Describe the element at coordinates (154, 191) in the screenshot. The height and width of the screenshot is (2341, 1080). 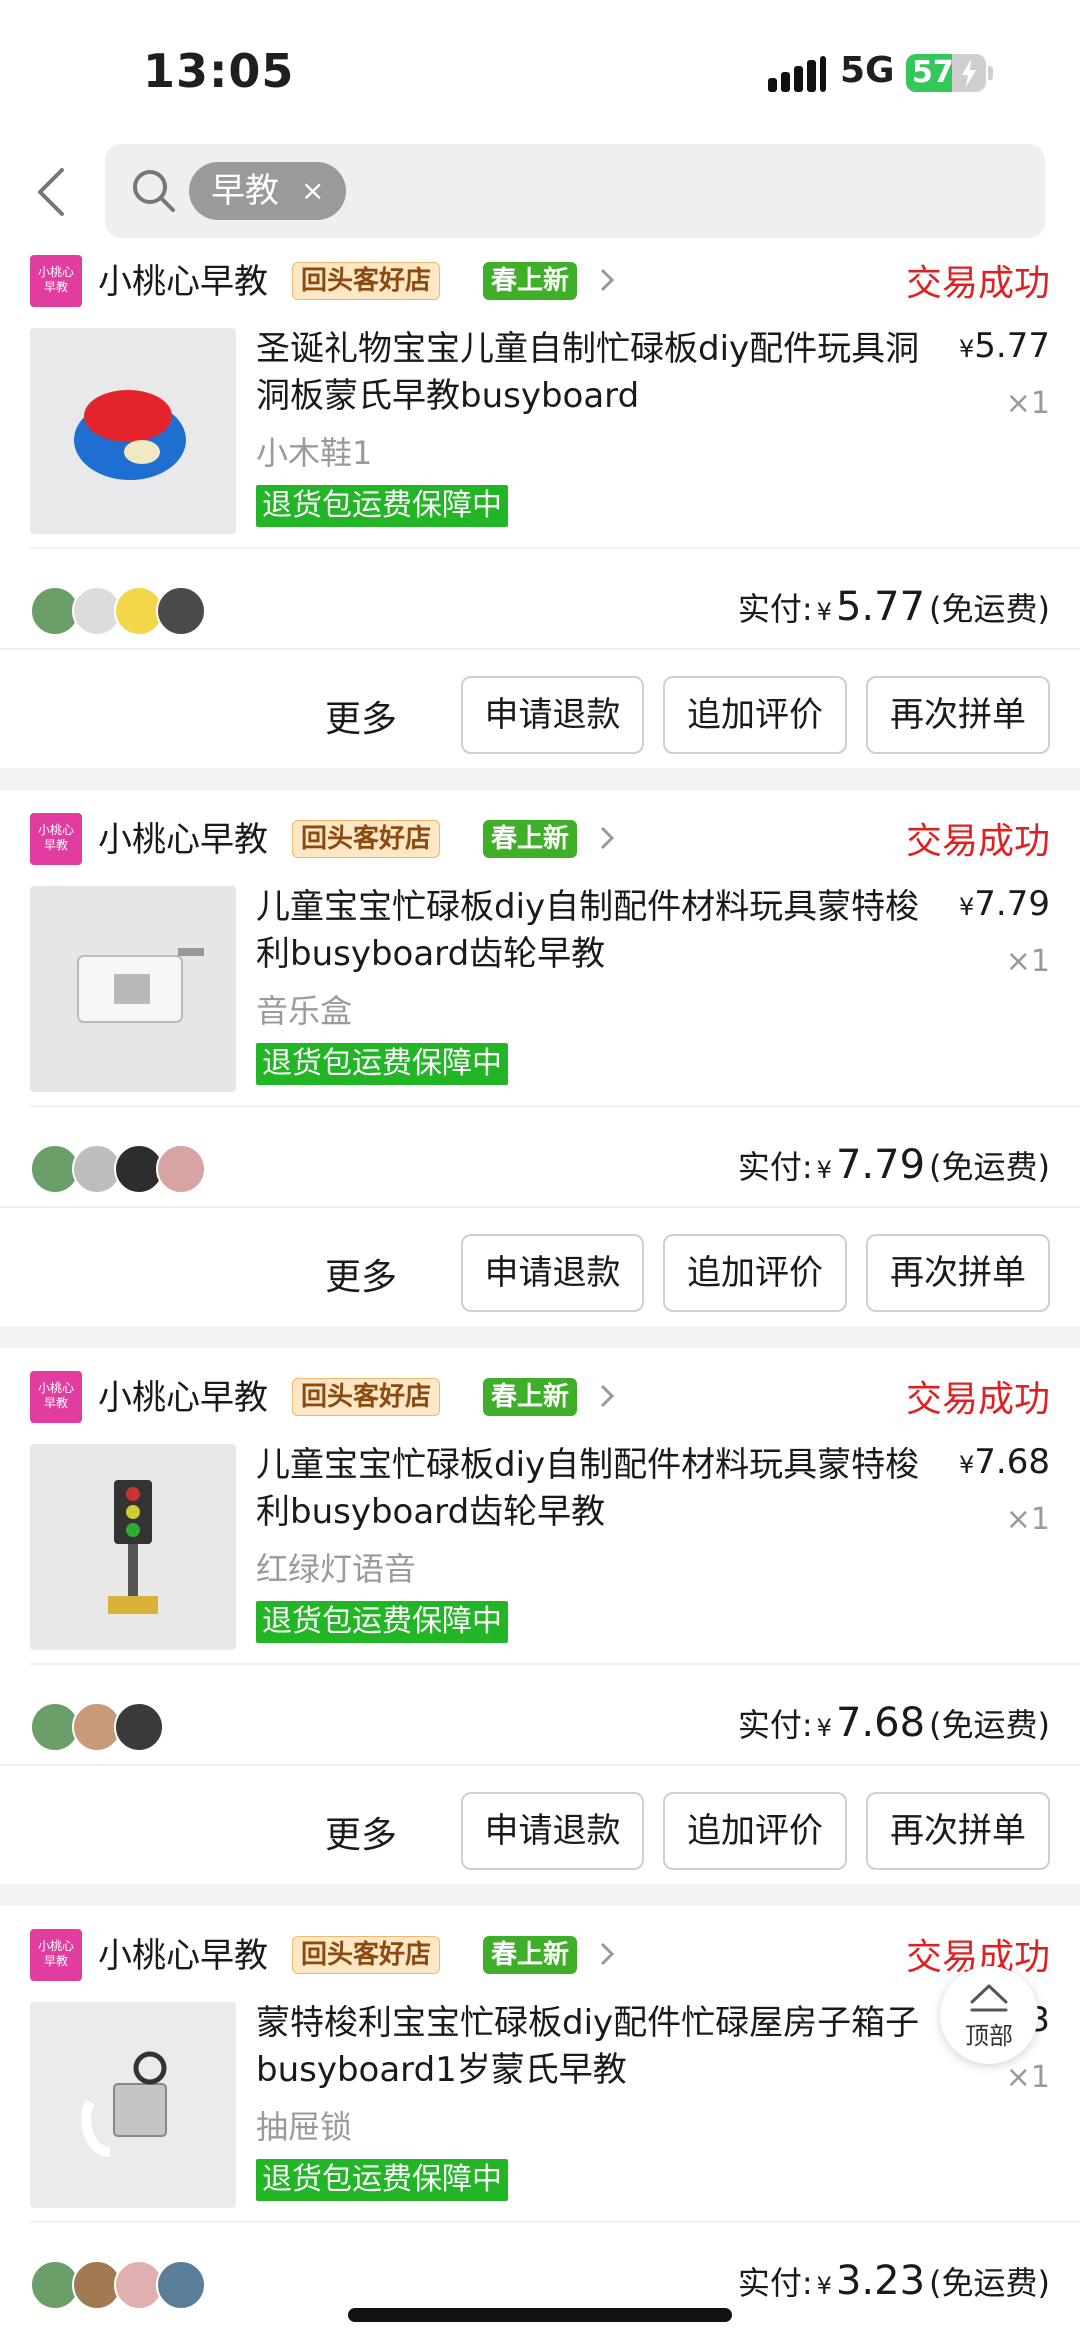
I see `search-icon` at that location.